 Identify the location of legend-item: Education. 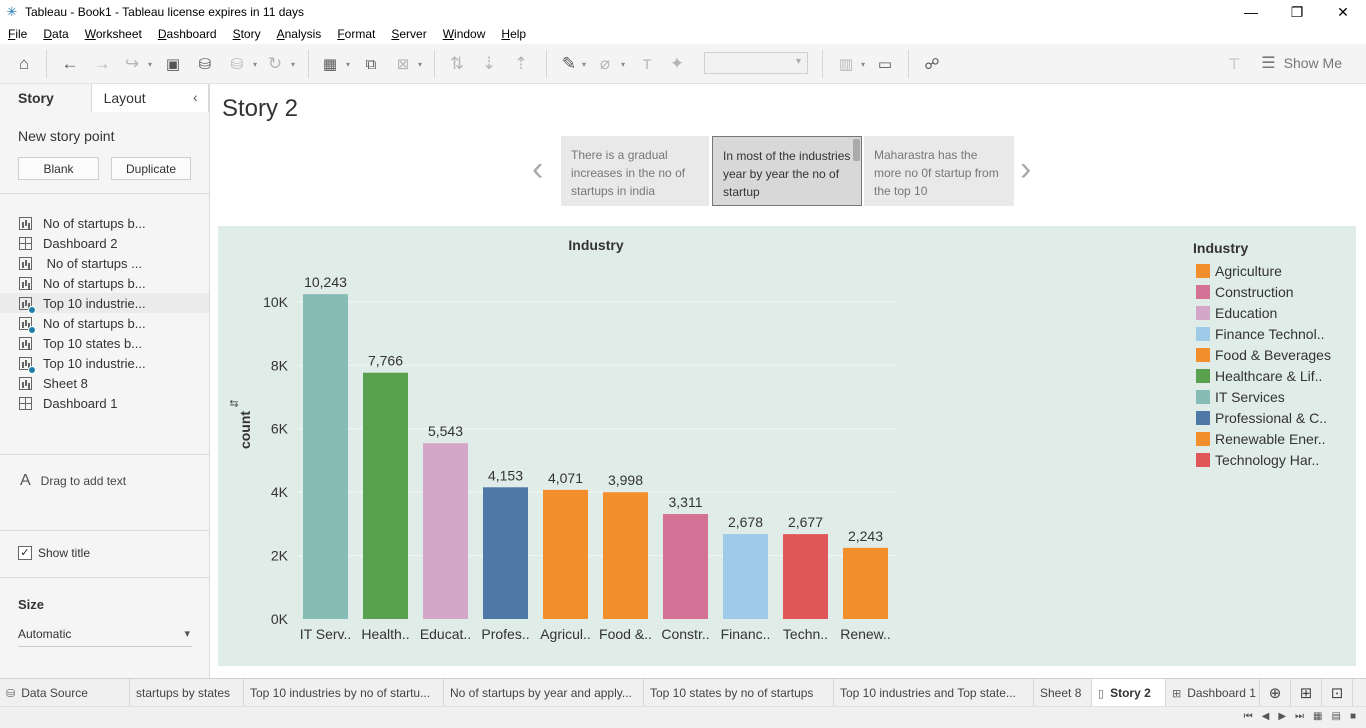
(1273, 312).